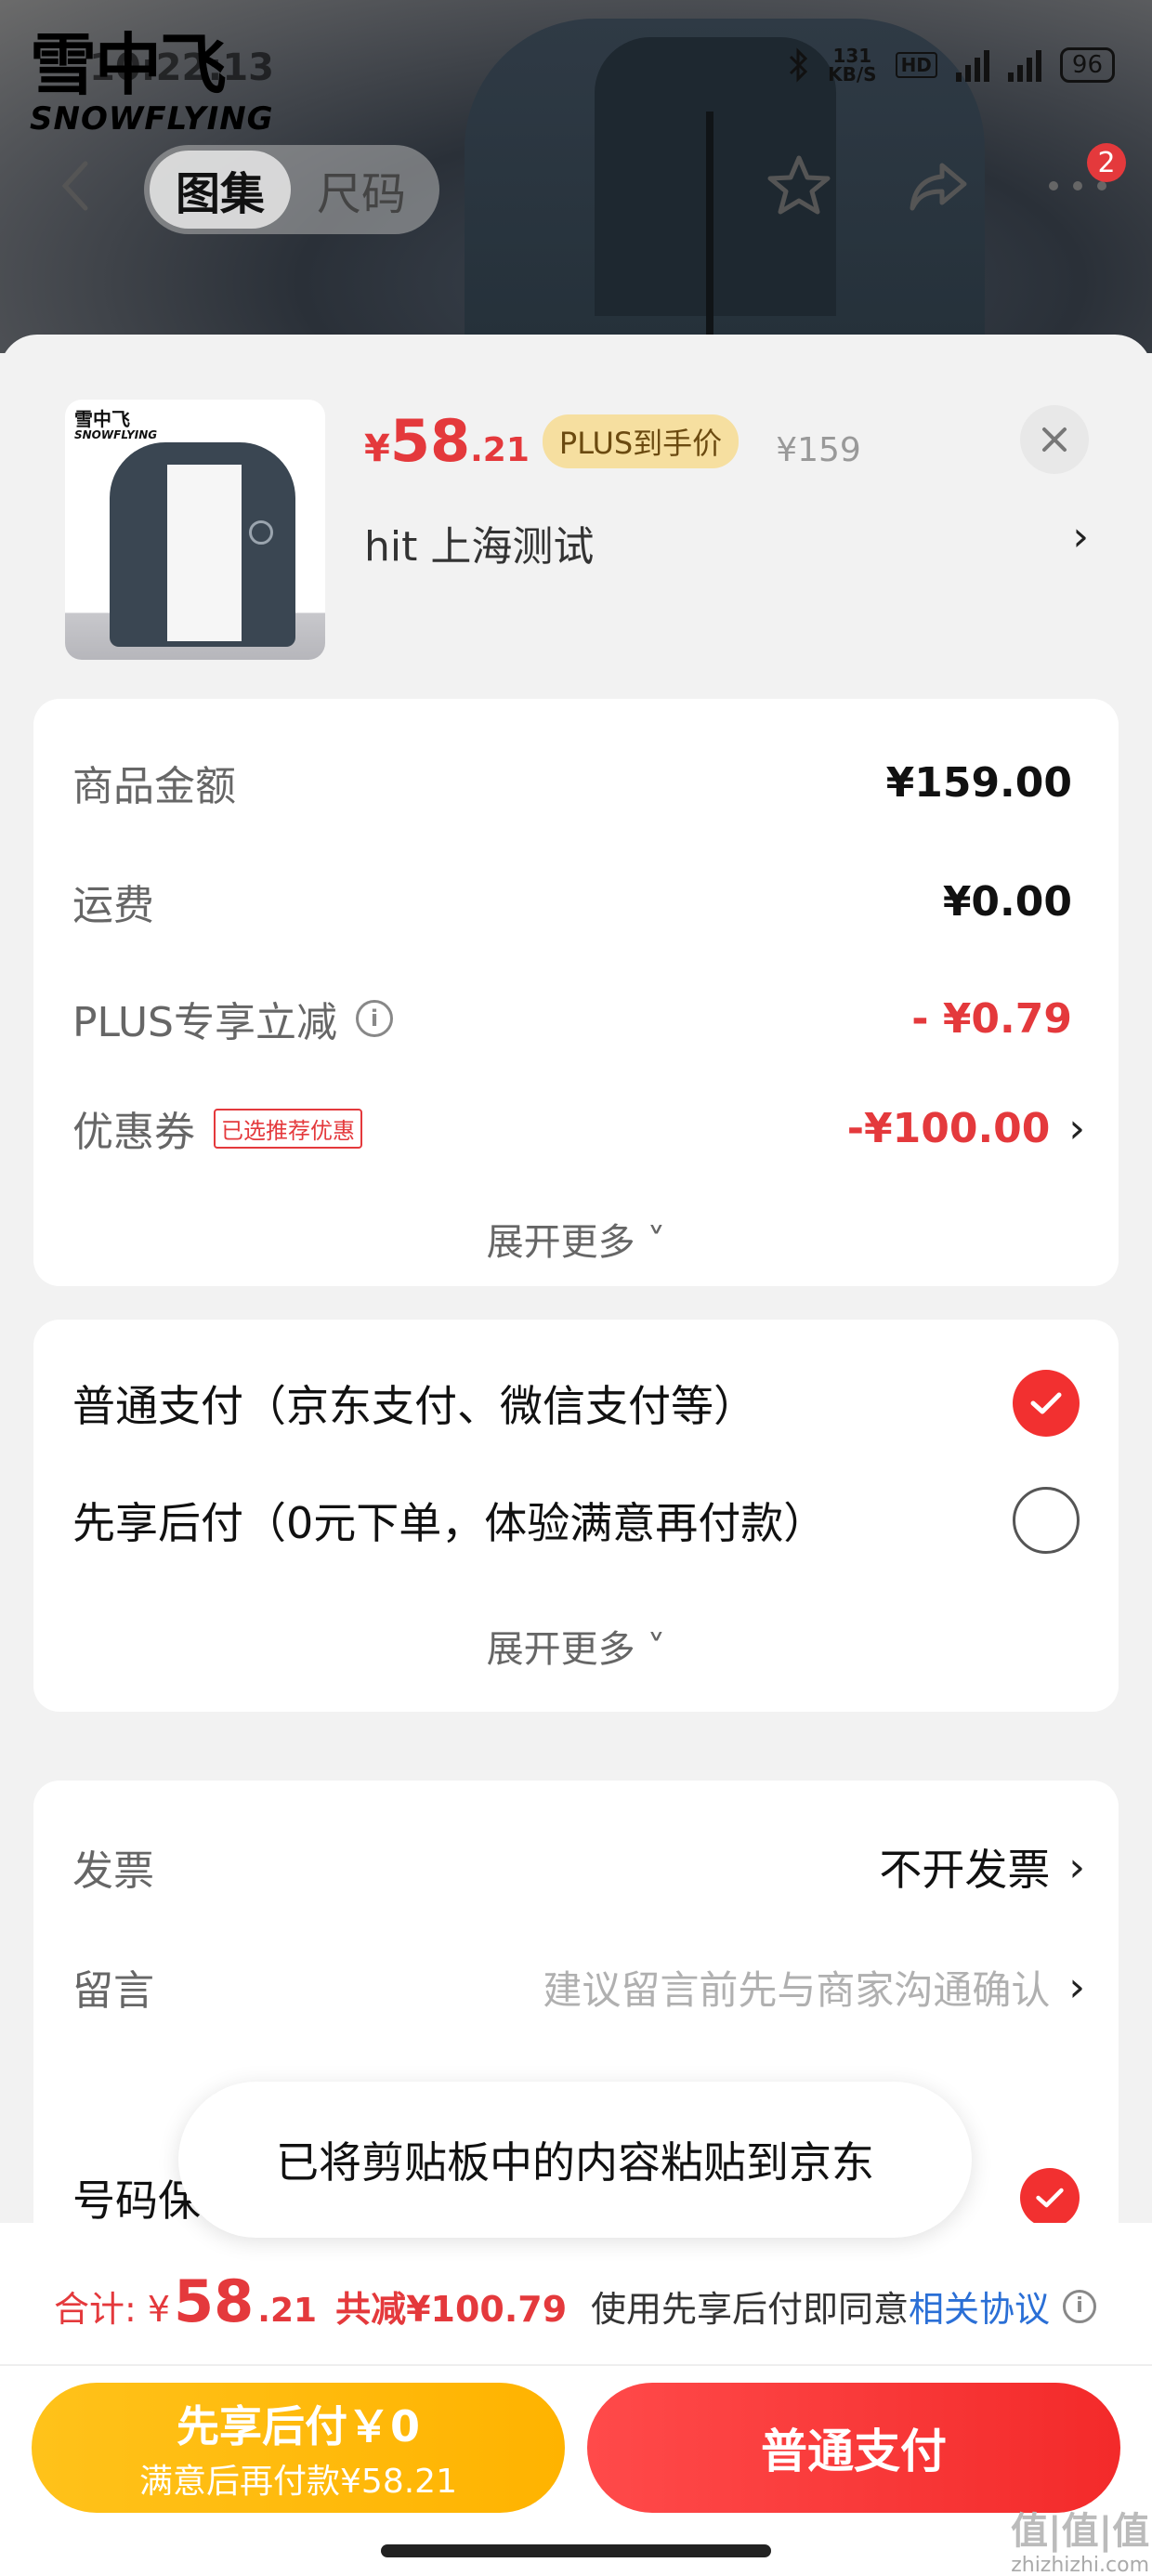  I want to click on price-row: ¥58.21 PLUS到手价 ¥159, so click(612, 441).